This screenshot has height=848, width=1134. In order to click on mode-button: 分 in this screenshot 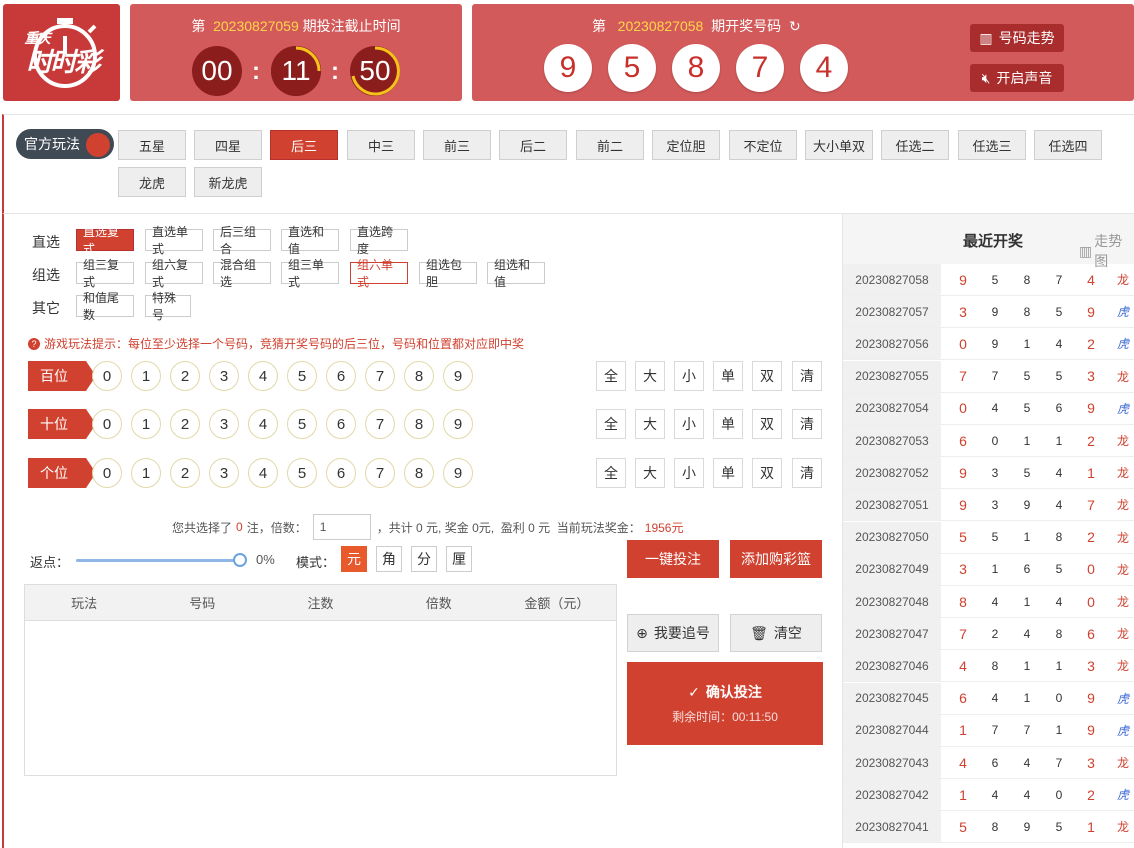, I will do `click(424, 559)`.